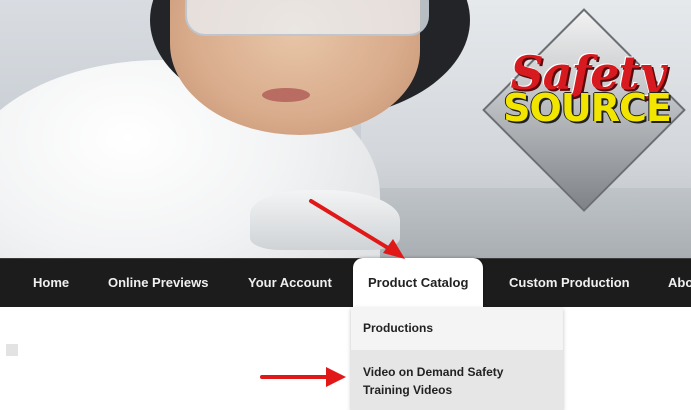 This screenshot has height=410, width=691. What do you see at coordinates (51, 283) in the screenshot?
I see `nav-home: Home` at bounding box center [51, 283].